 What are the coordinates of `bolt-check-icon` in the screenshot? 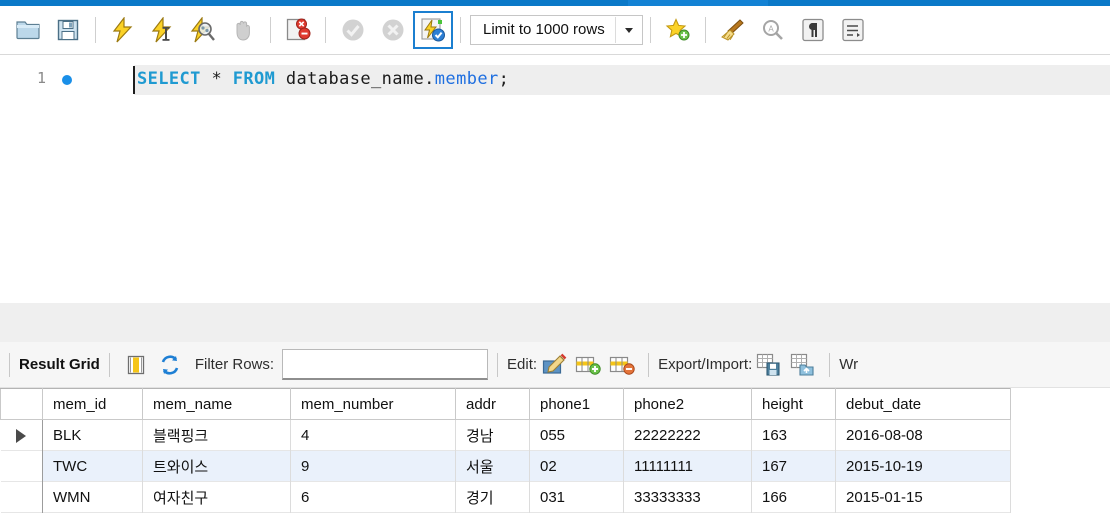 It's located at (433, 30).